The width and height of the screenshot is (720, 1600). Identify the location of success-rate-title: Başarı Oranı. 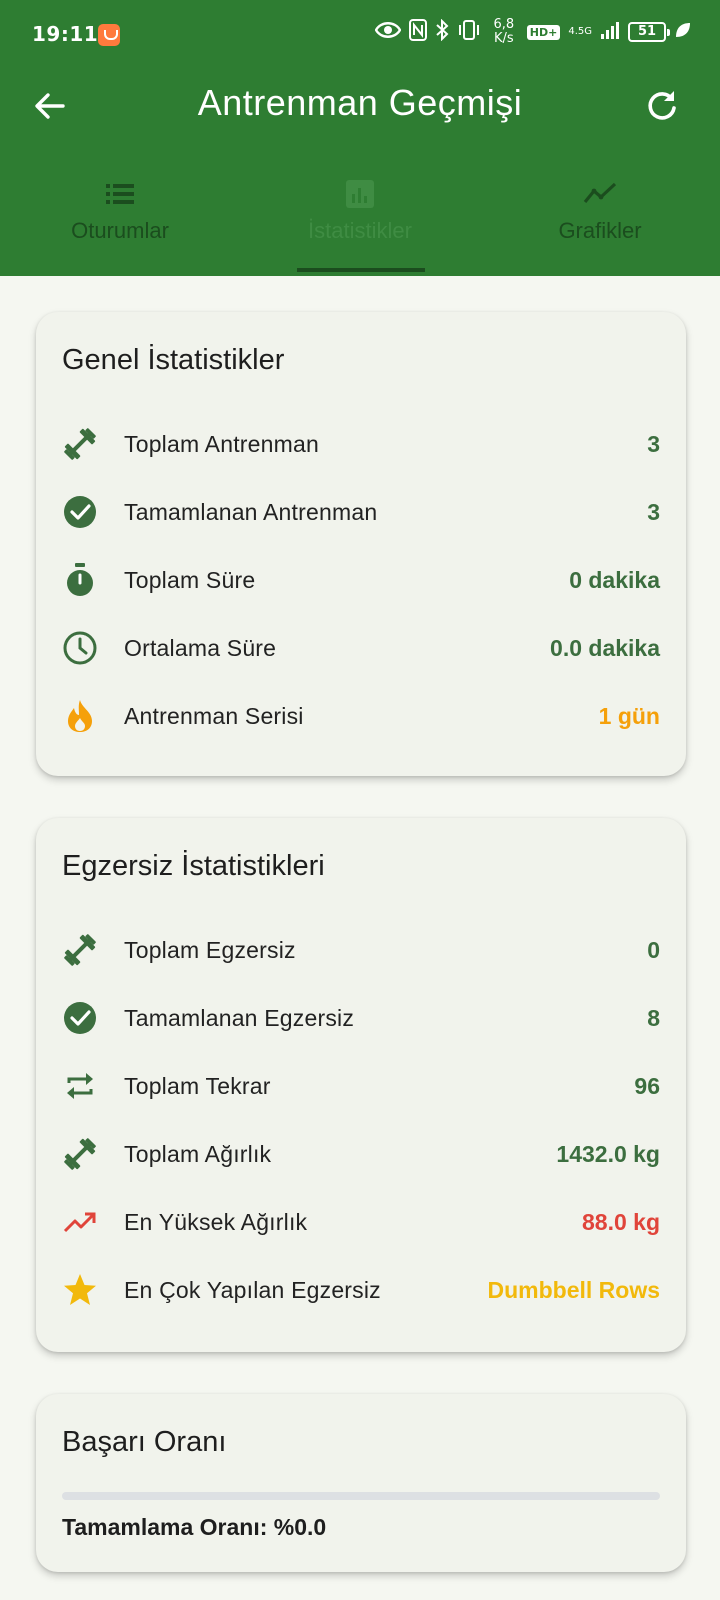
(144, 1442).